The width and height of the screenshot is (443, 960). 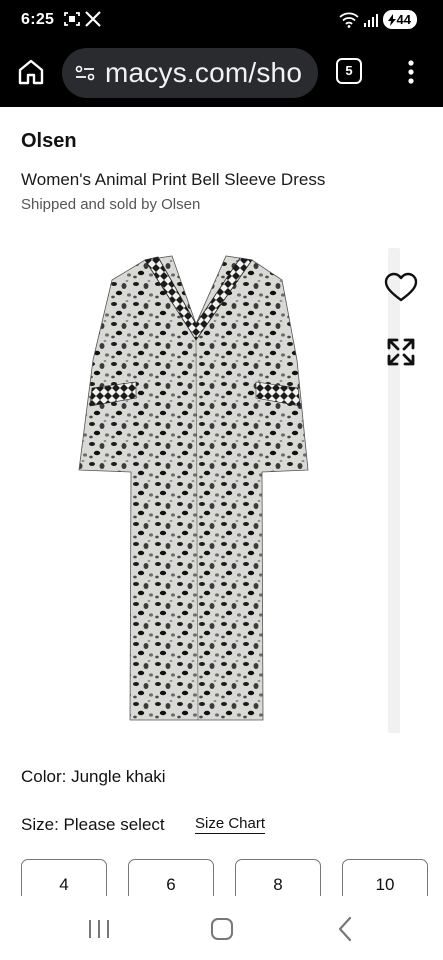 What do you see at coordinates (31, 72) in the screenshot?
I see `home-icon` at bounding box center [31, 72].